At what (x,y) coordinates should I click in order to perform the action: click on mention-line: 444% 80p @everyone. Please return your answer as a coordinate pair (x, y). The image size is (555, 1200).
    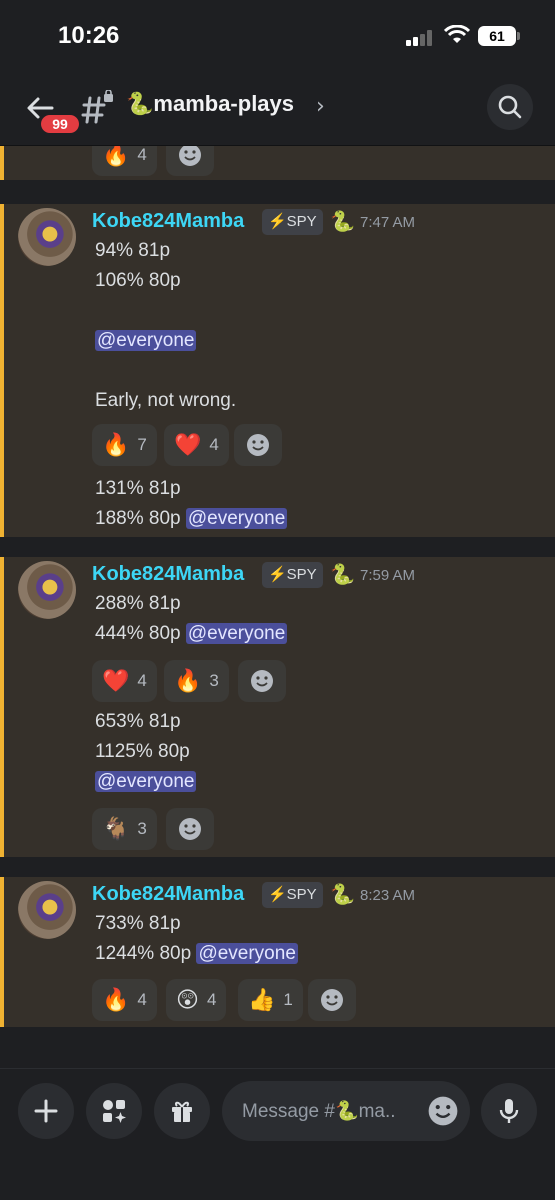
    Looking at the image, I should click on (191, 634).